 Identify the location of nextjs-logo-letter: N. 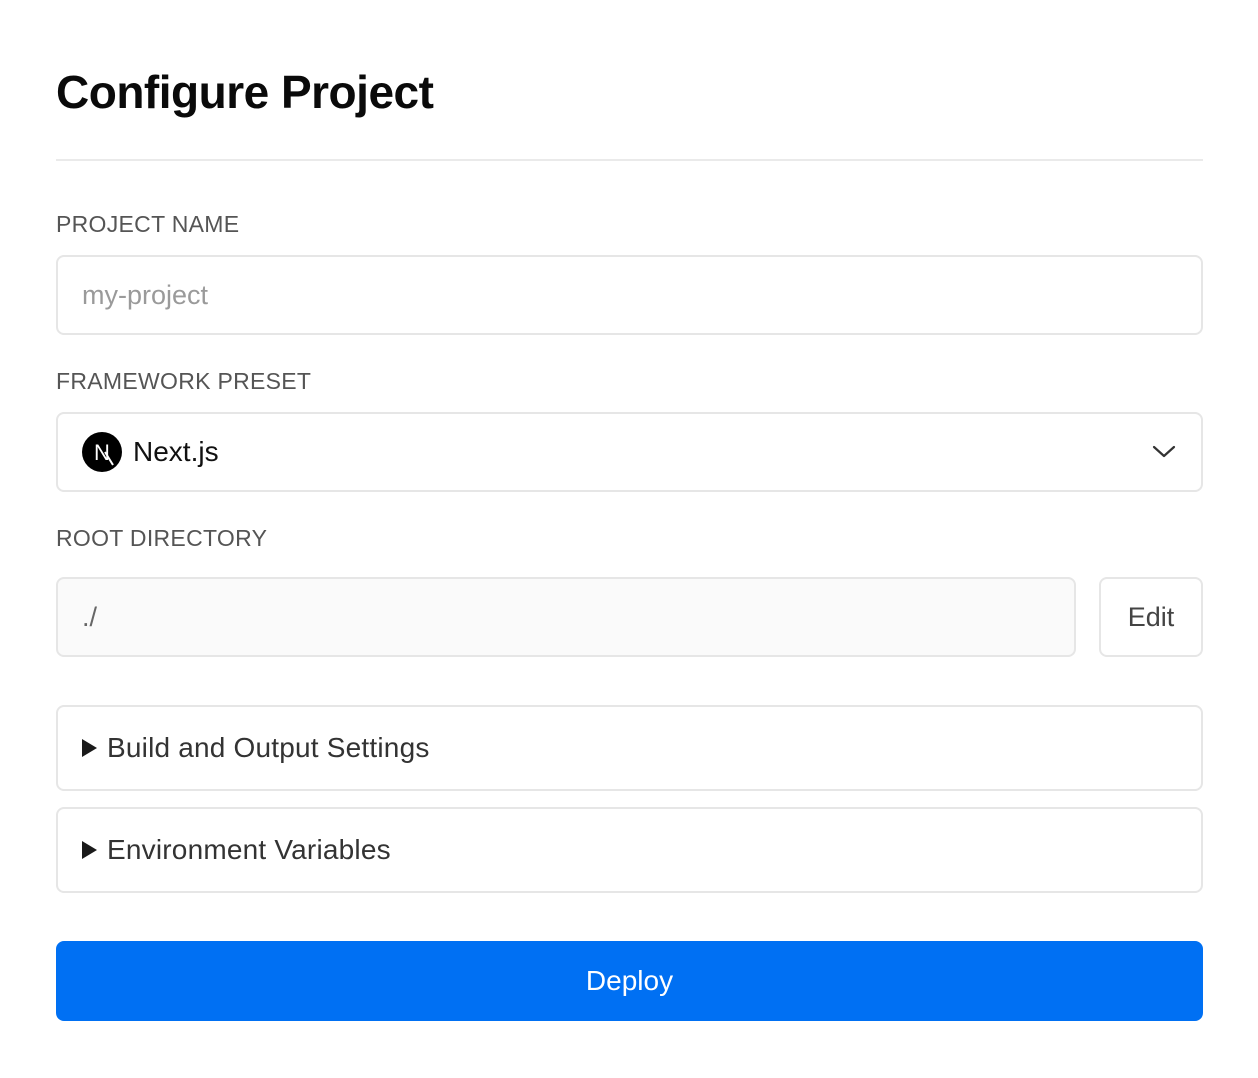
(102, 452).